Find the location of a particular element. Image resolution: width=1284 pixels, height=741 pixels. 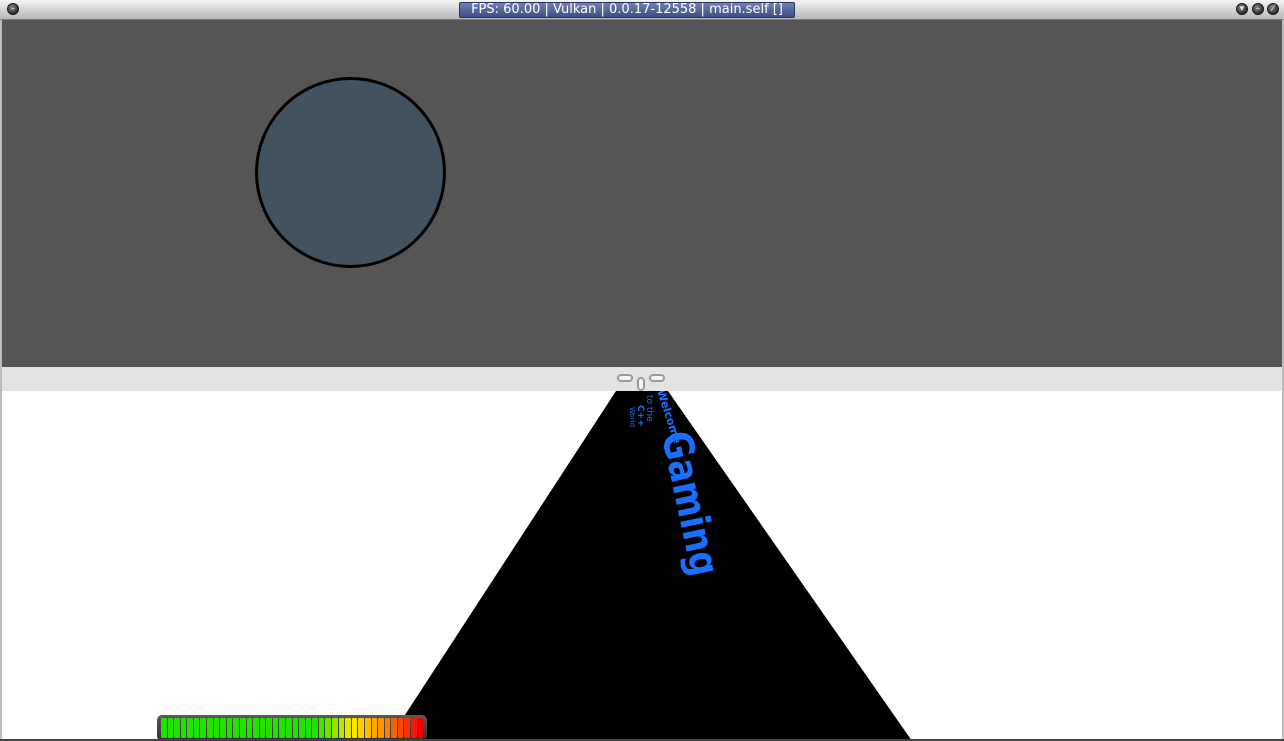

road-text-line: World is located at coordinates (632, 417).